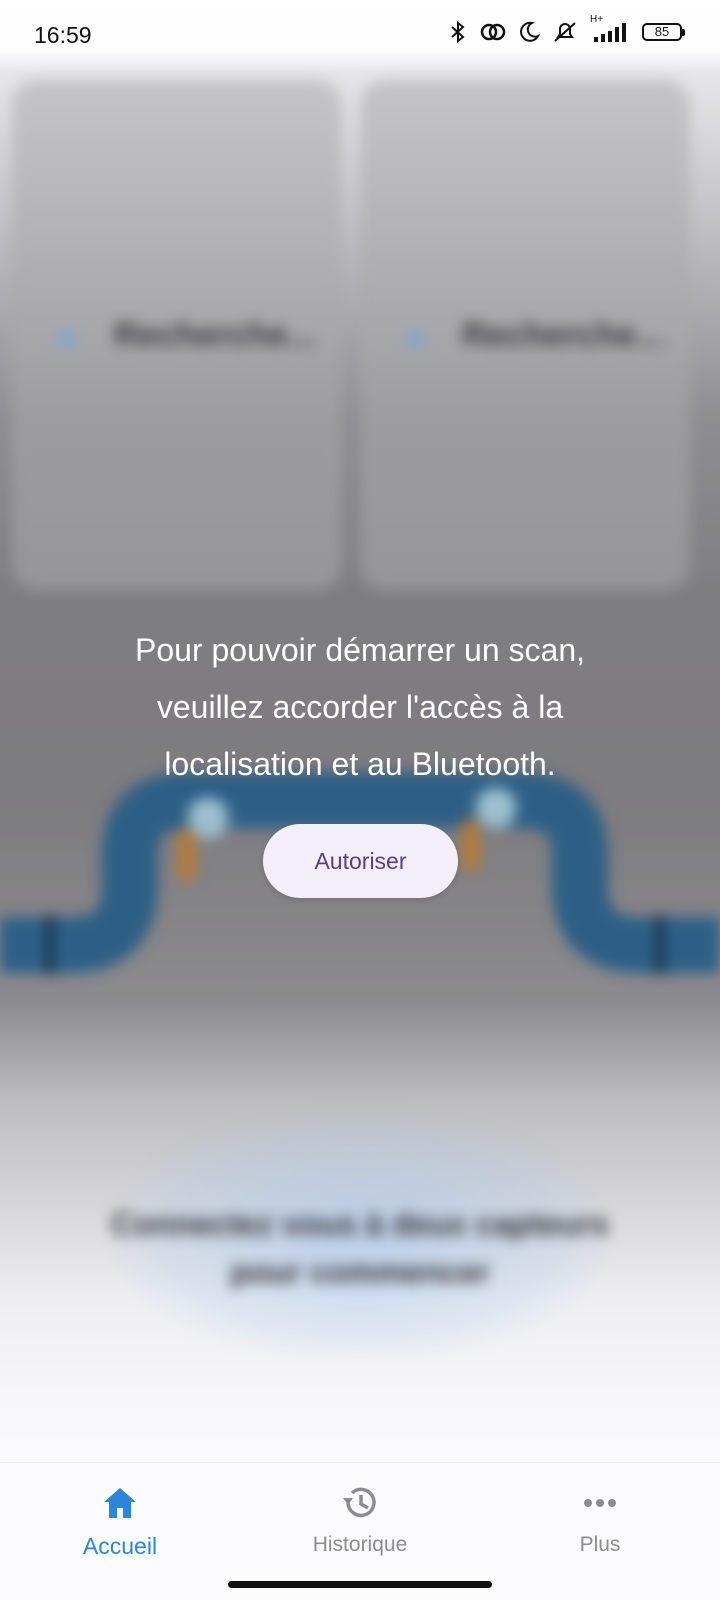  I want to click on bottom-nav: Accueil Historique Plus, so click(360, 1531).